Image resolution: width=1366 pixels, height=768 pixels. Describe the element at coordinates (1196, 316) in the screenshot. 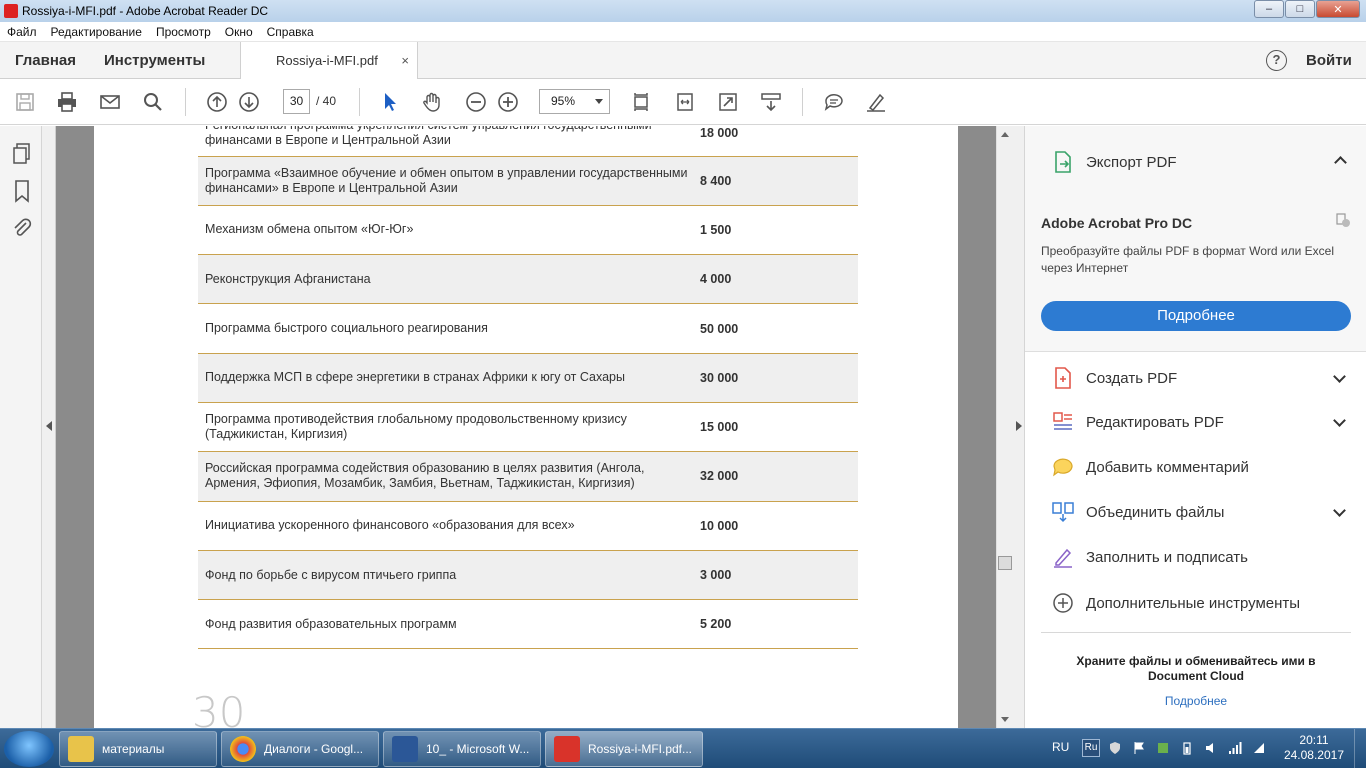

I see `more-info-button: Подробнее` at that location.